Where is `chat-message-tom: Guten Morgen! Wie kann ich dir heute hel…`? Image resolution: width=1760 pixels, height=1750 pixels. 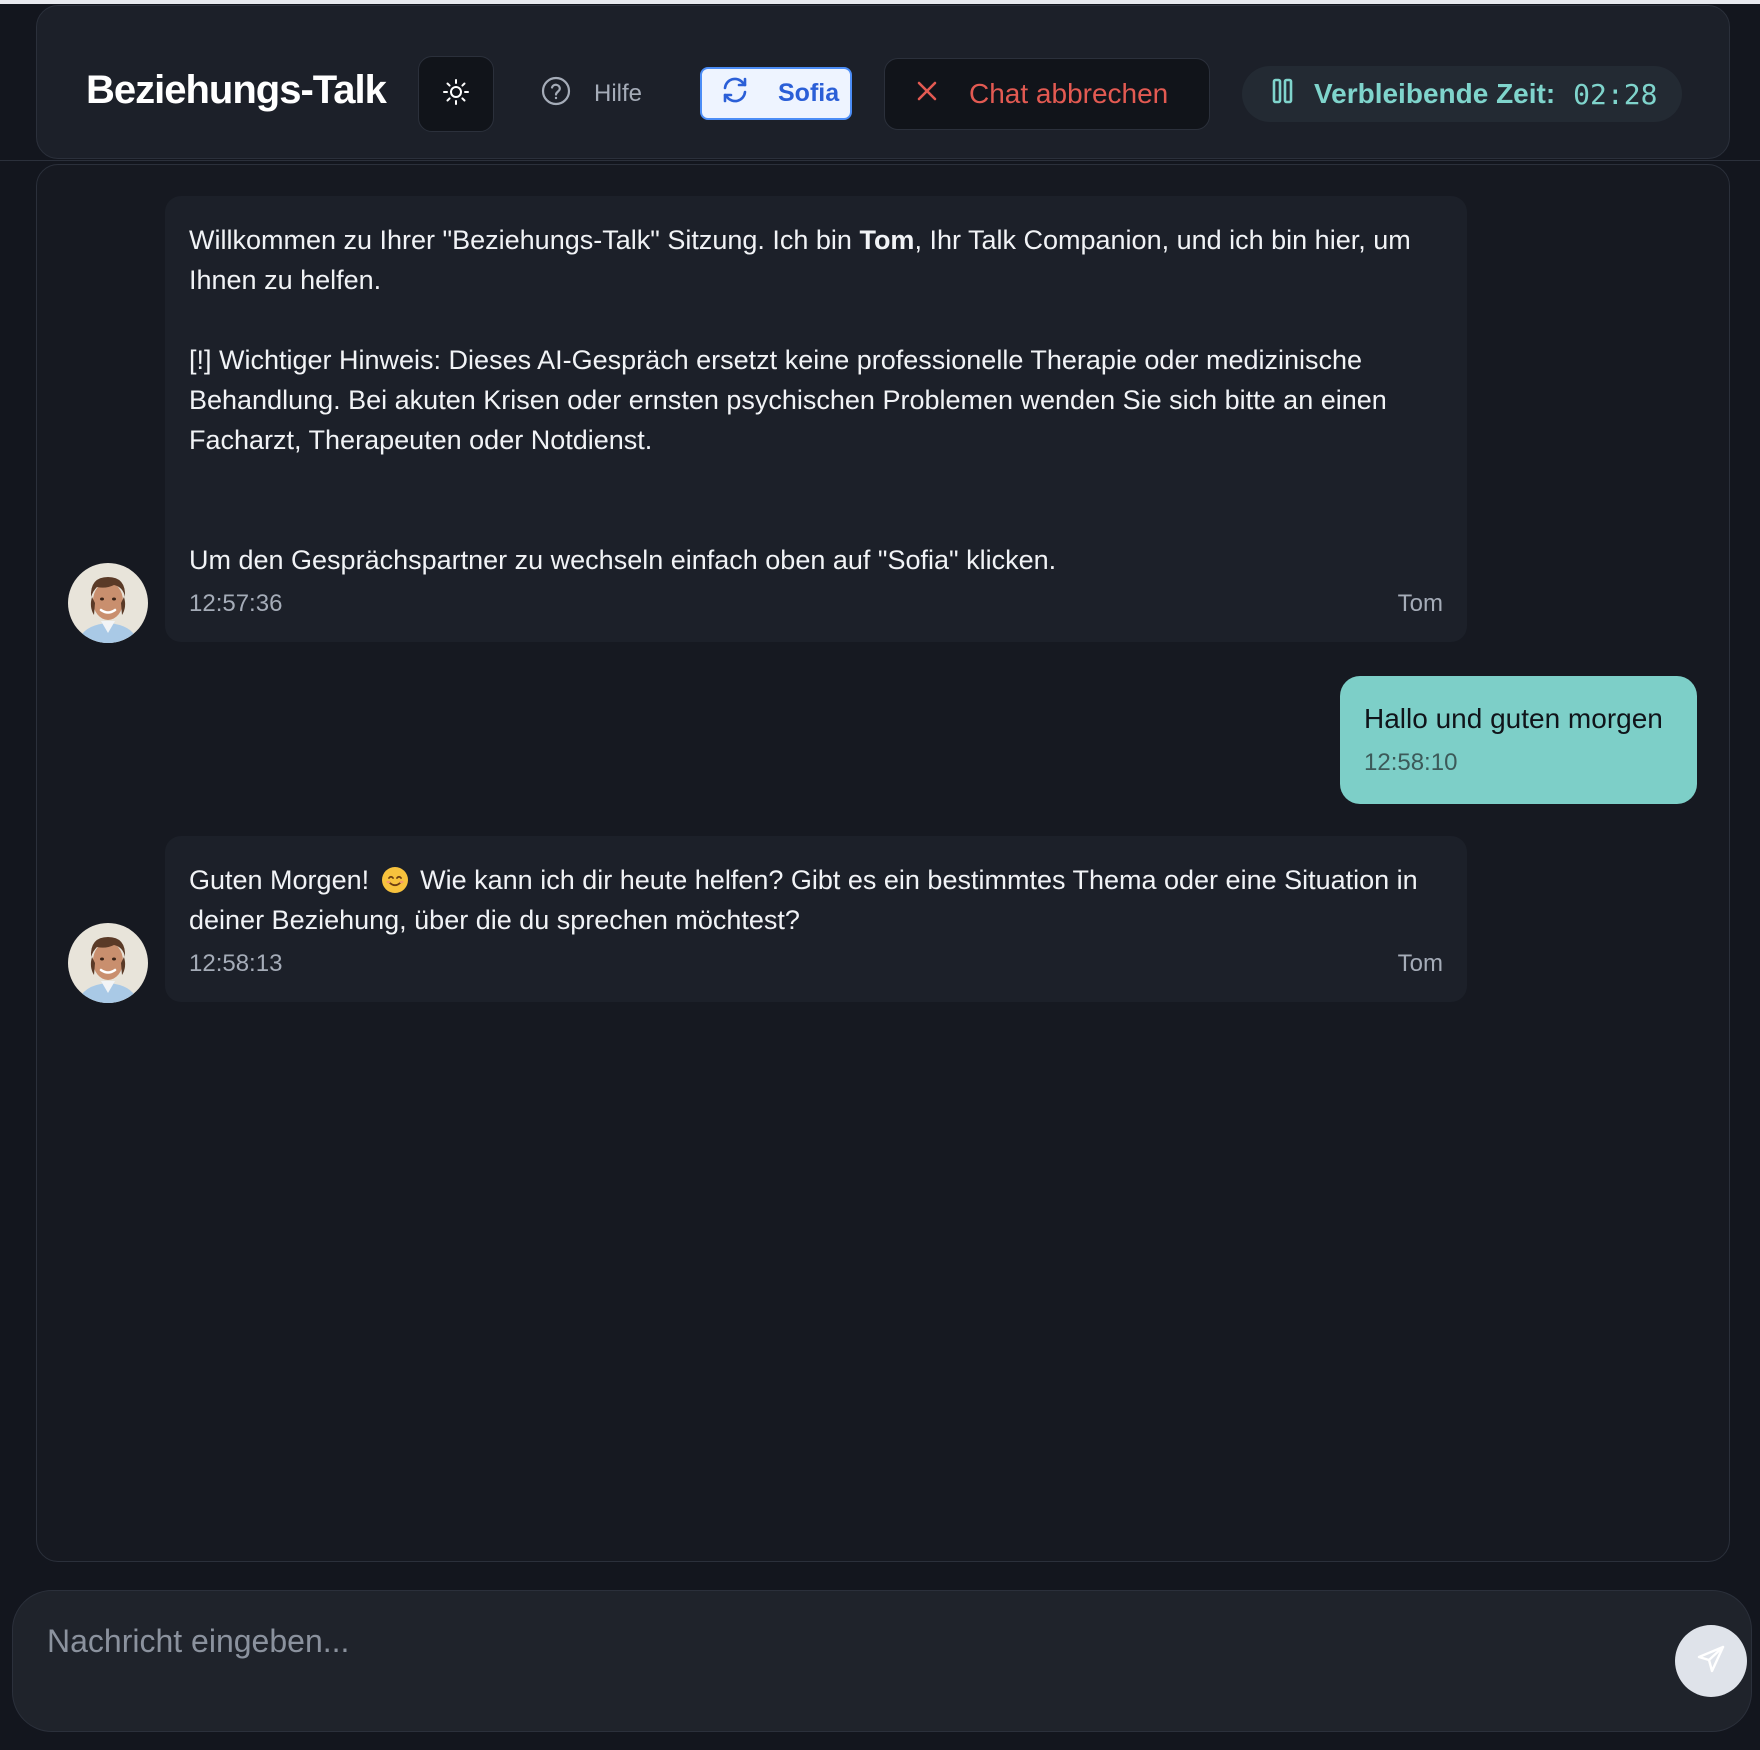 chat-message-tom: Guten Morgen! Wie kann ich dir heute hel… is located at coordinates (816, 919).